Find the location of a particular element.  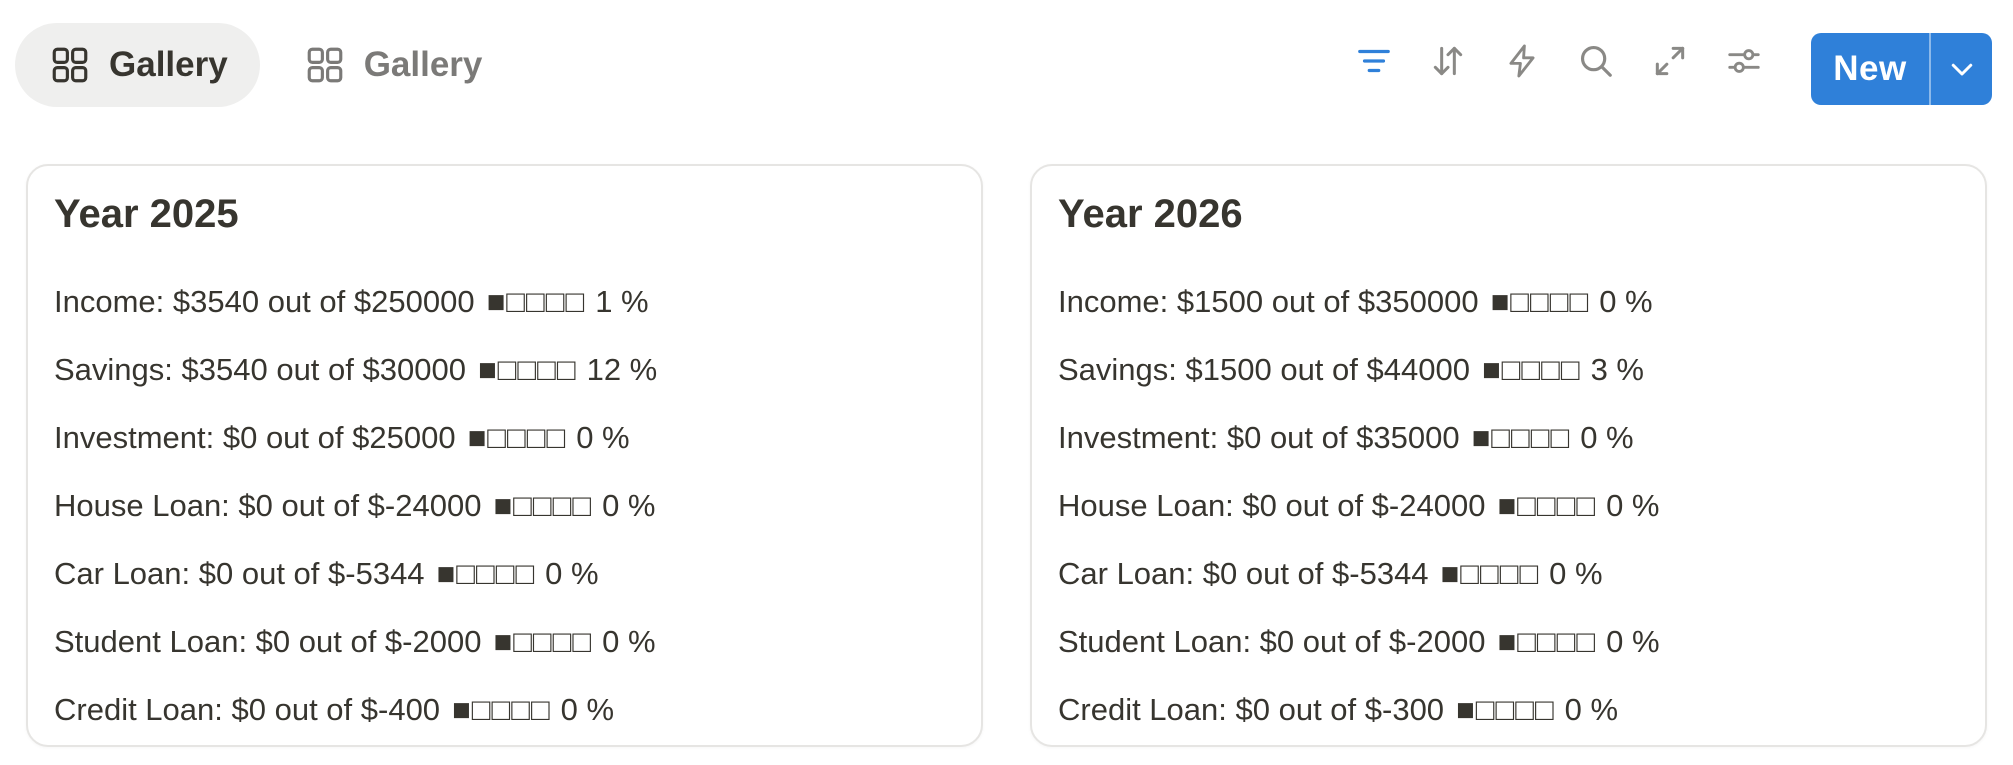

new-options-button is located at coordinates (1961, 69).